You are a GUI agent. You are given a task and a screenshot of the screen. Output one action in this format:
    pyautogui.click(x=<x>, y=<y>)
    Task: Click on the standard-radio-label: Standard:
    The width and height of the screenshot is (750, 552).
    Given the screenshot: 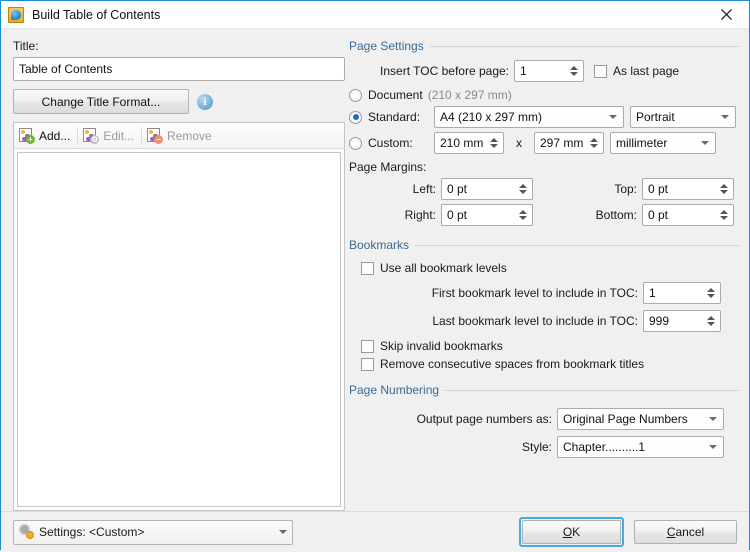 What is the action you would take?
    pyautogui.click(x=394, y=117)
    